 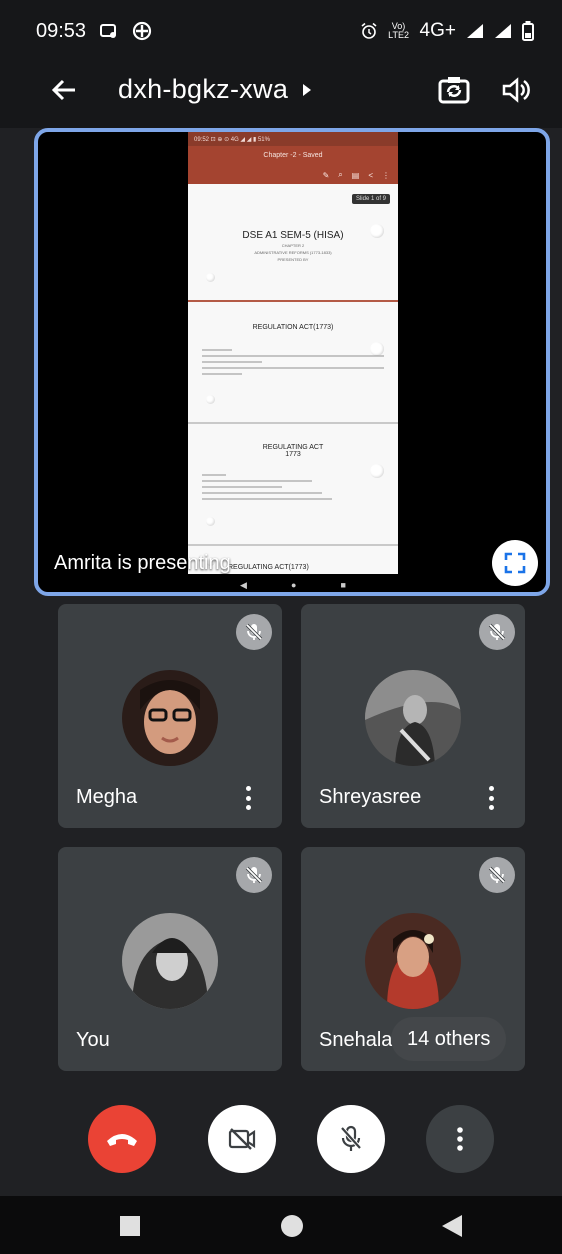 I want to click on search-icon: ⌕, so click(x=340, y=174).